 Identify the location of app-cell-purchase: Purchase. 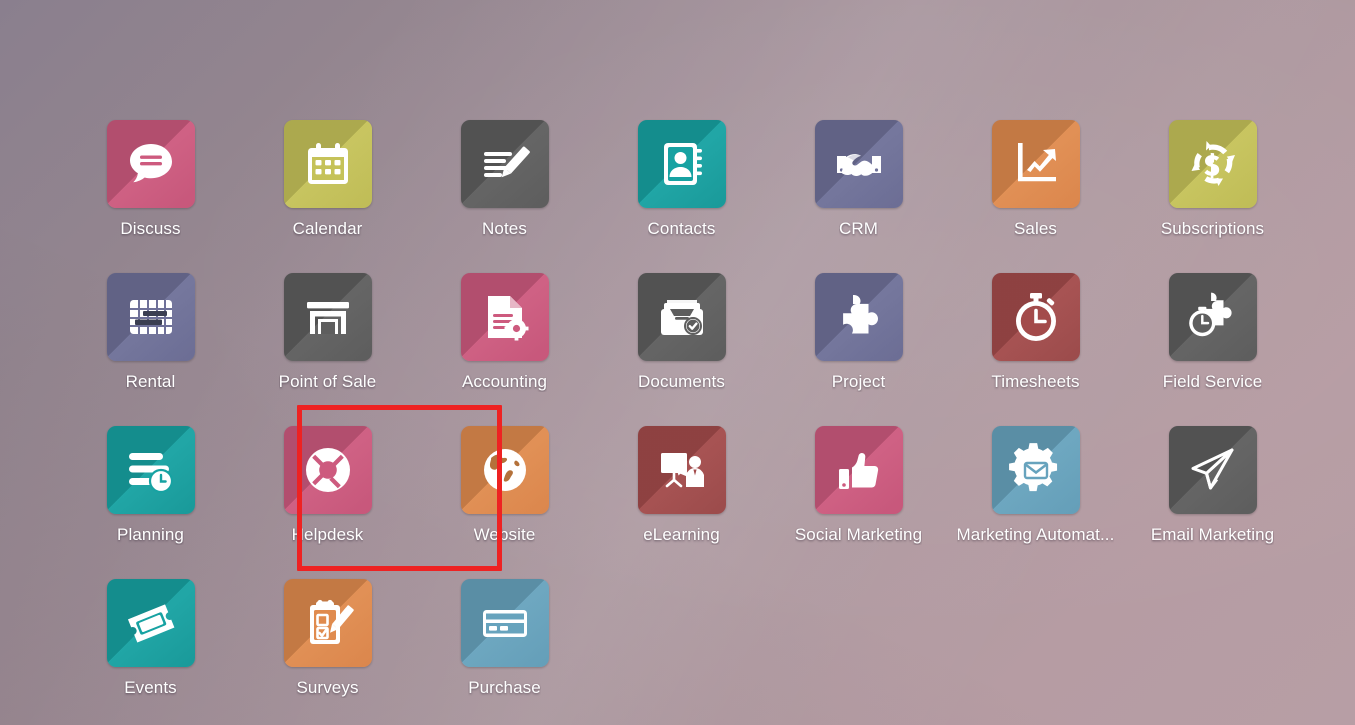
(504, 652).